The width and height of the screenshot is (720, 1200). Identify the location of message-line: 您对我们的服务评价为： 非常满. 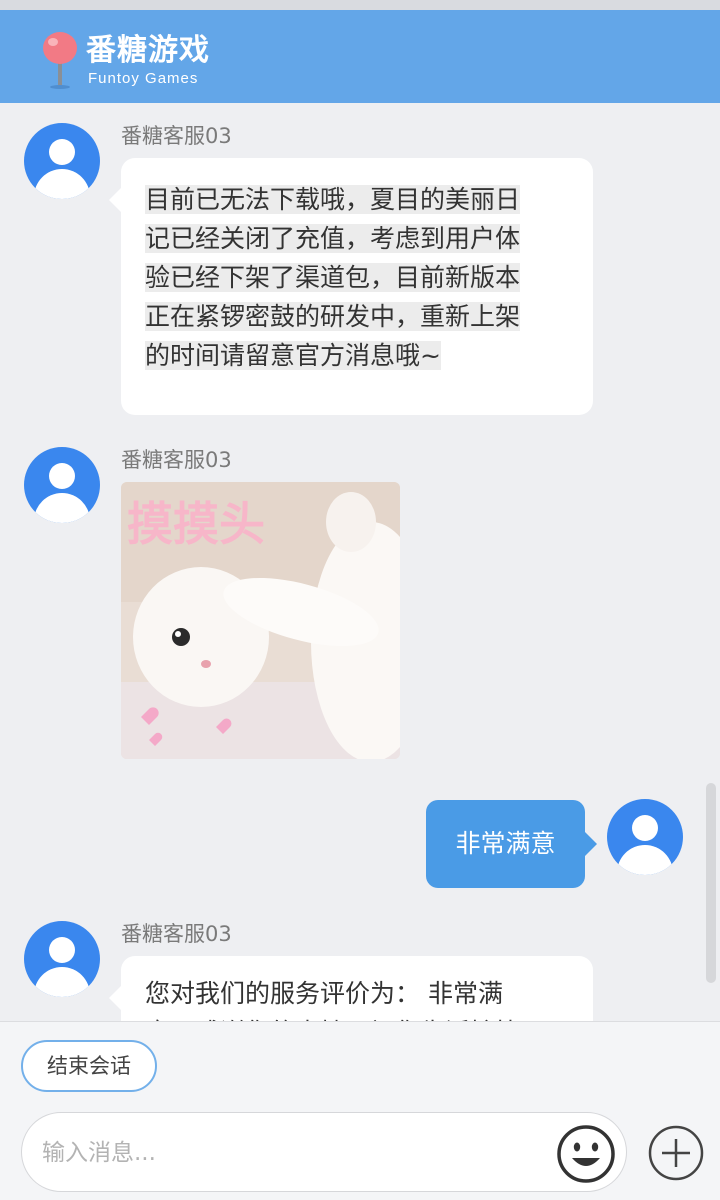
(324, 993).